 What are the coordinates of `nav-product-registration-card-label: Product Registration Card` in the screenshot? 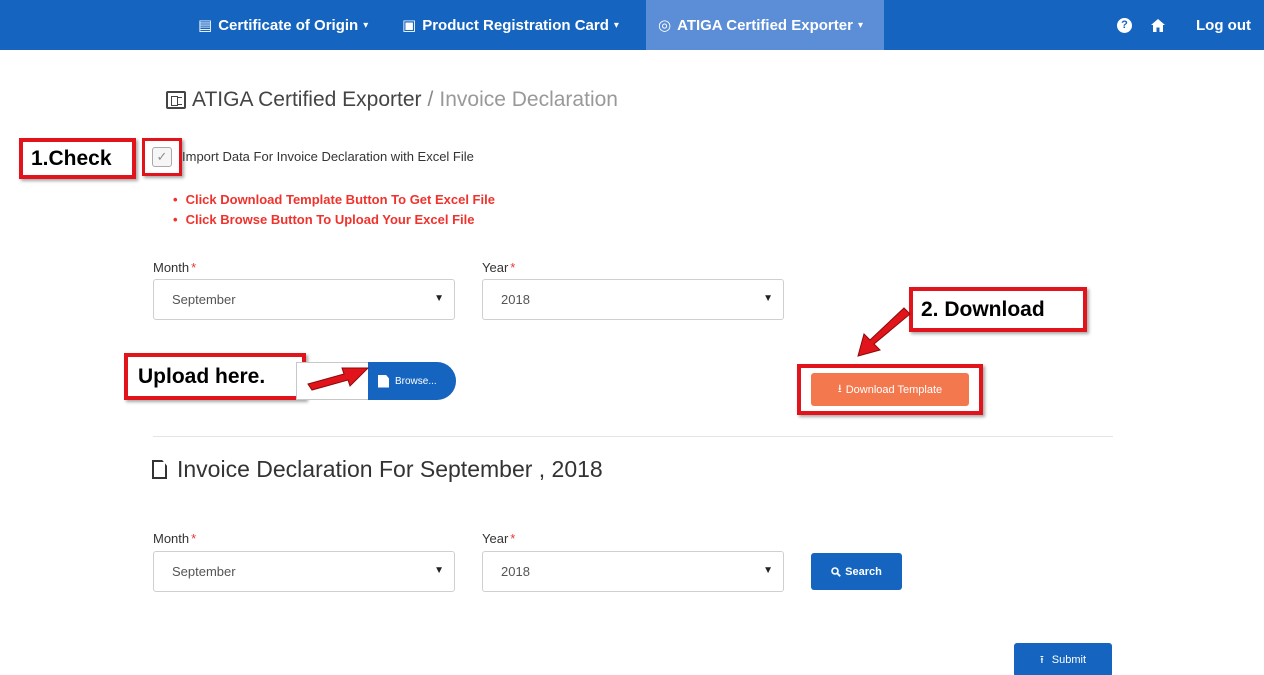 It's located at (515, 25).